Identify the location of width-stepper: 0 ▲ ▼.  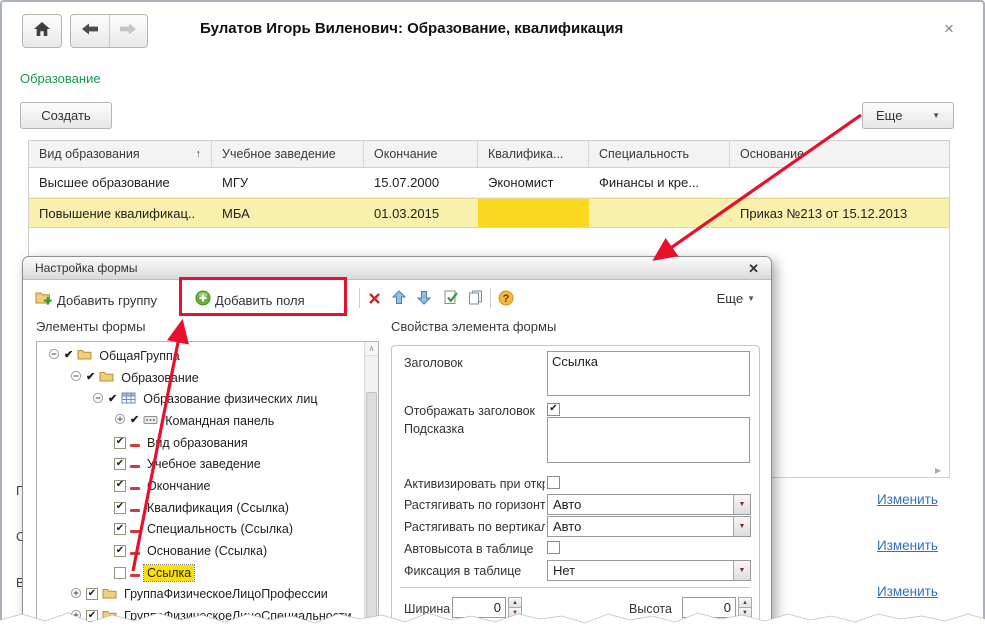
(487, 607).